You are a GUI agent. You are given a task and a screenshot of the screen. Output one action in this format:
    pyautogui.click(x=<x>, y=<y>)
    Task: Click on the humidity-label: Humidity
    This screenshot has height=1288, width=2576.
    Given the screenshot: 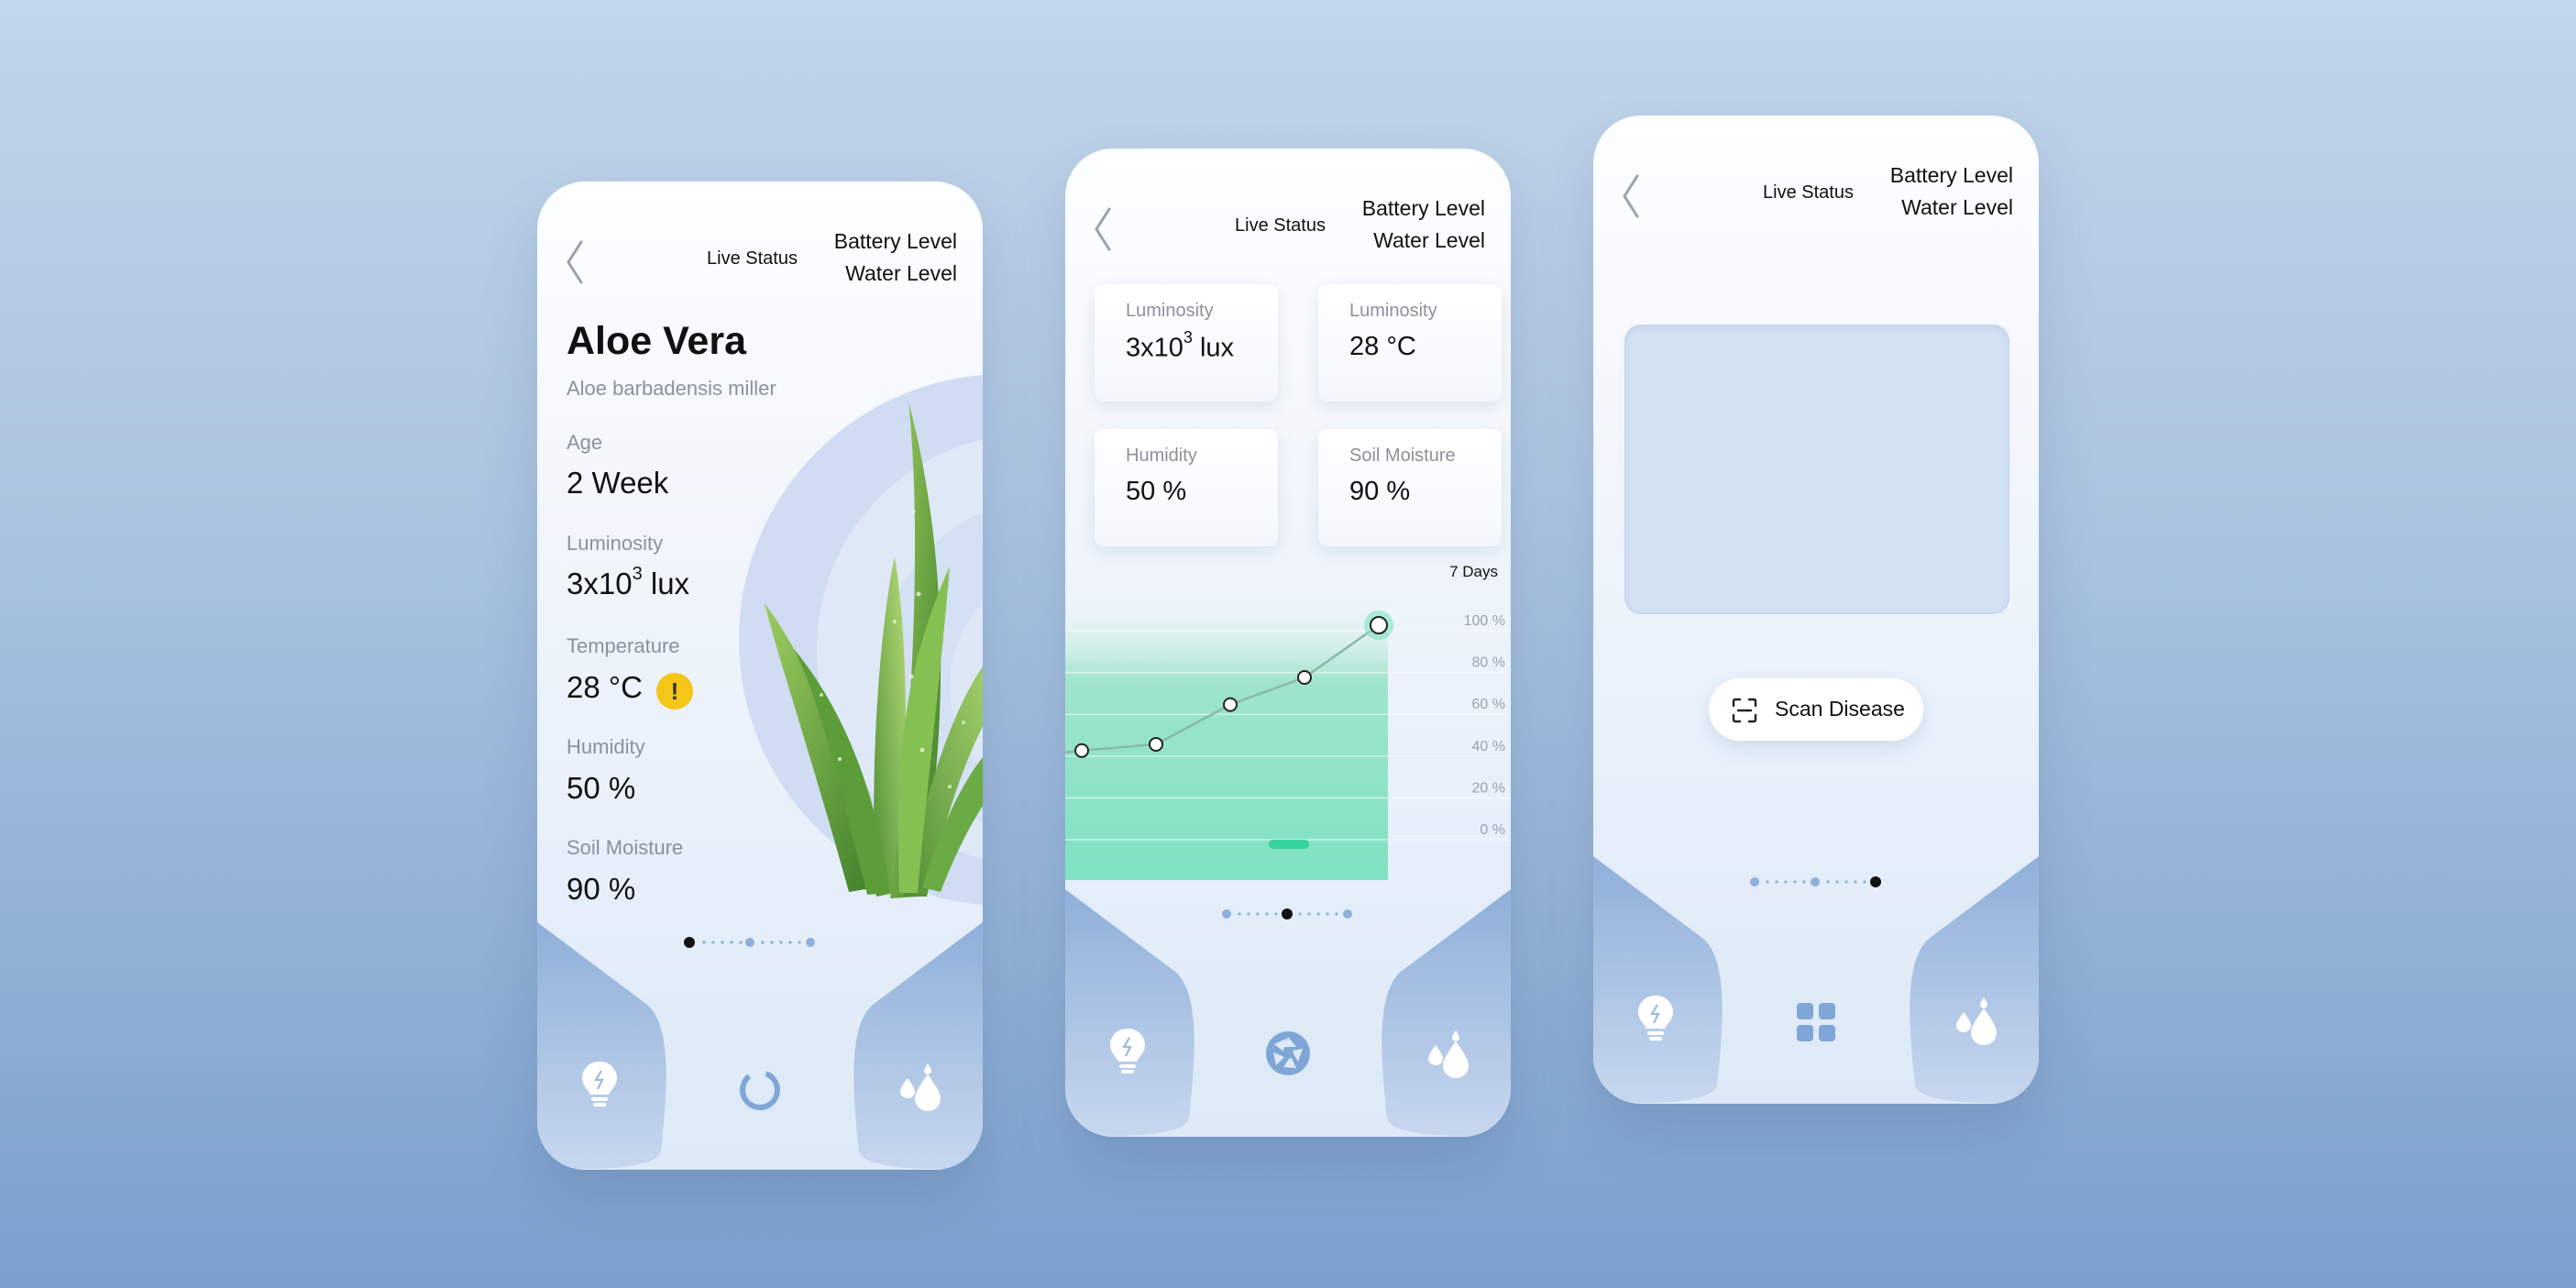 What is the action you would take?
    pyautogui.click(x=606, y=746)
    